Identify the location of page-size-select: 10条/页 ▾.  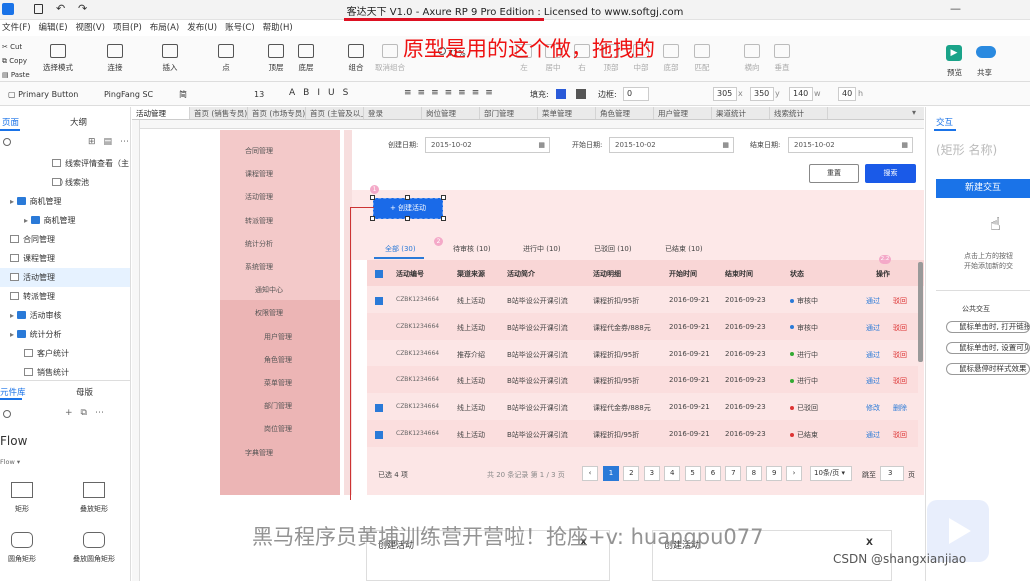
(831, 473).